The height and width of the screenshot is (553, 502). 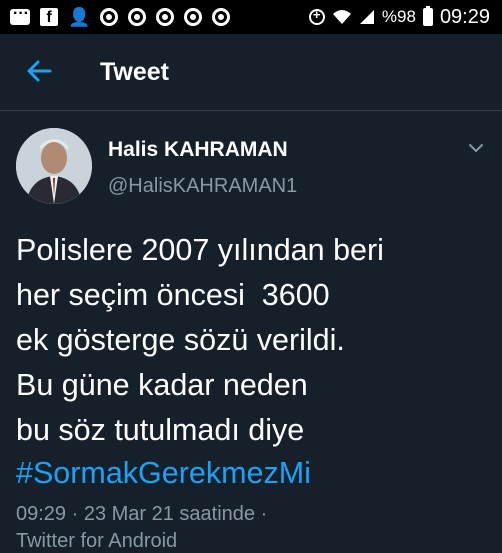 I want to click on facebook-icon: f, so click(x=49, y=17).